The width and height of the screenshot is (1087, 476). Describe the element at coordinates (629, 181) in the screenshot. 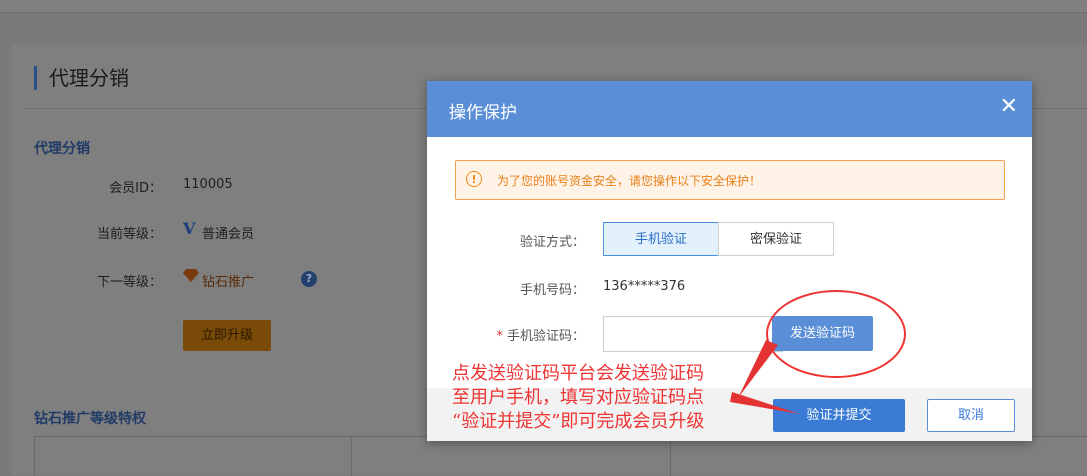

I see `notice-text: 为了您的账号资金安全，请您操作以下安全保护！` at that location.